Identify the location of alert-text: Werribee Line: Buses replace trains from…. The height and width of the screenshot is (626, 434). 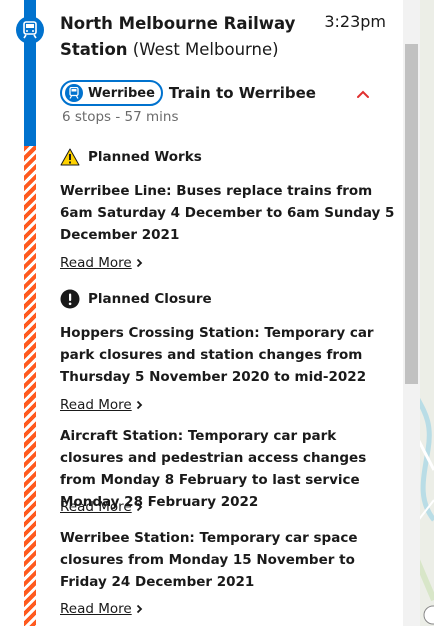
(227, 213).